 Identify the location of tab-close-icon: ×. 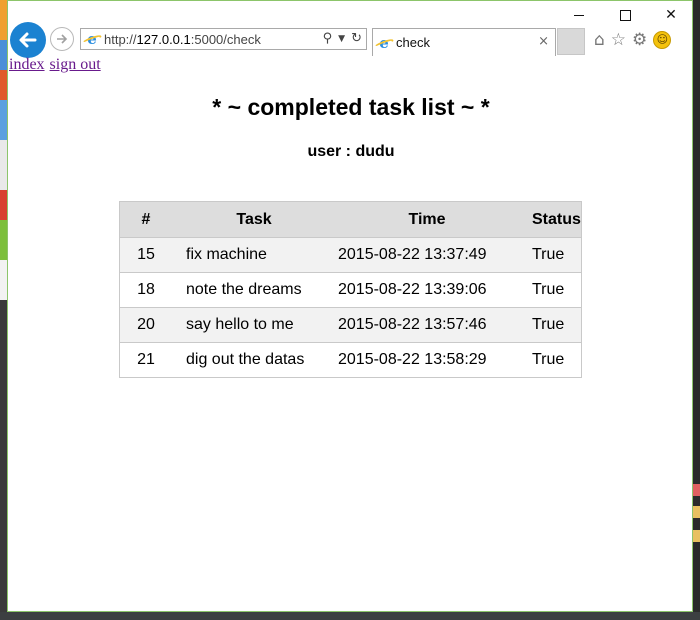
(543, 41).